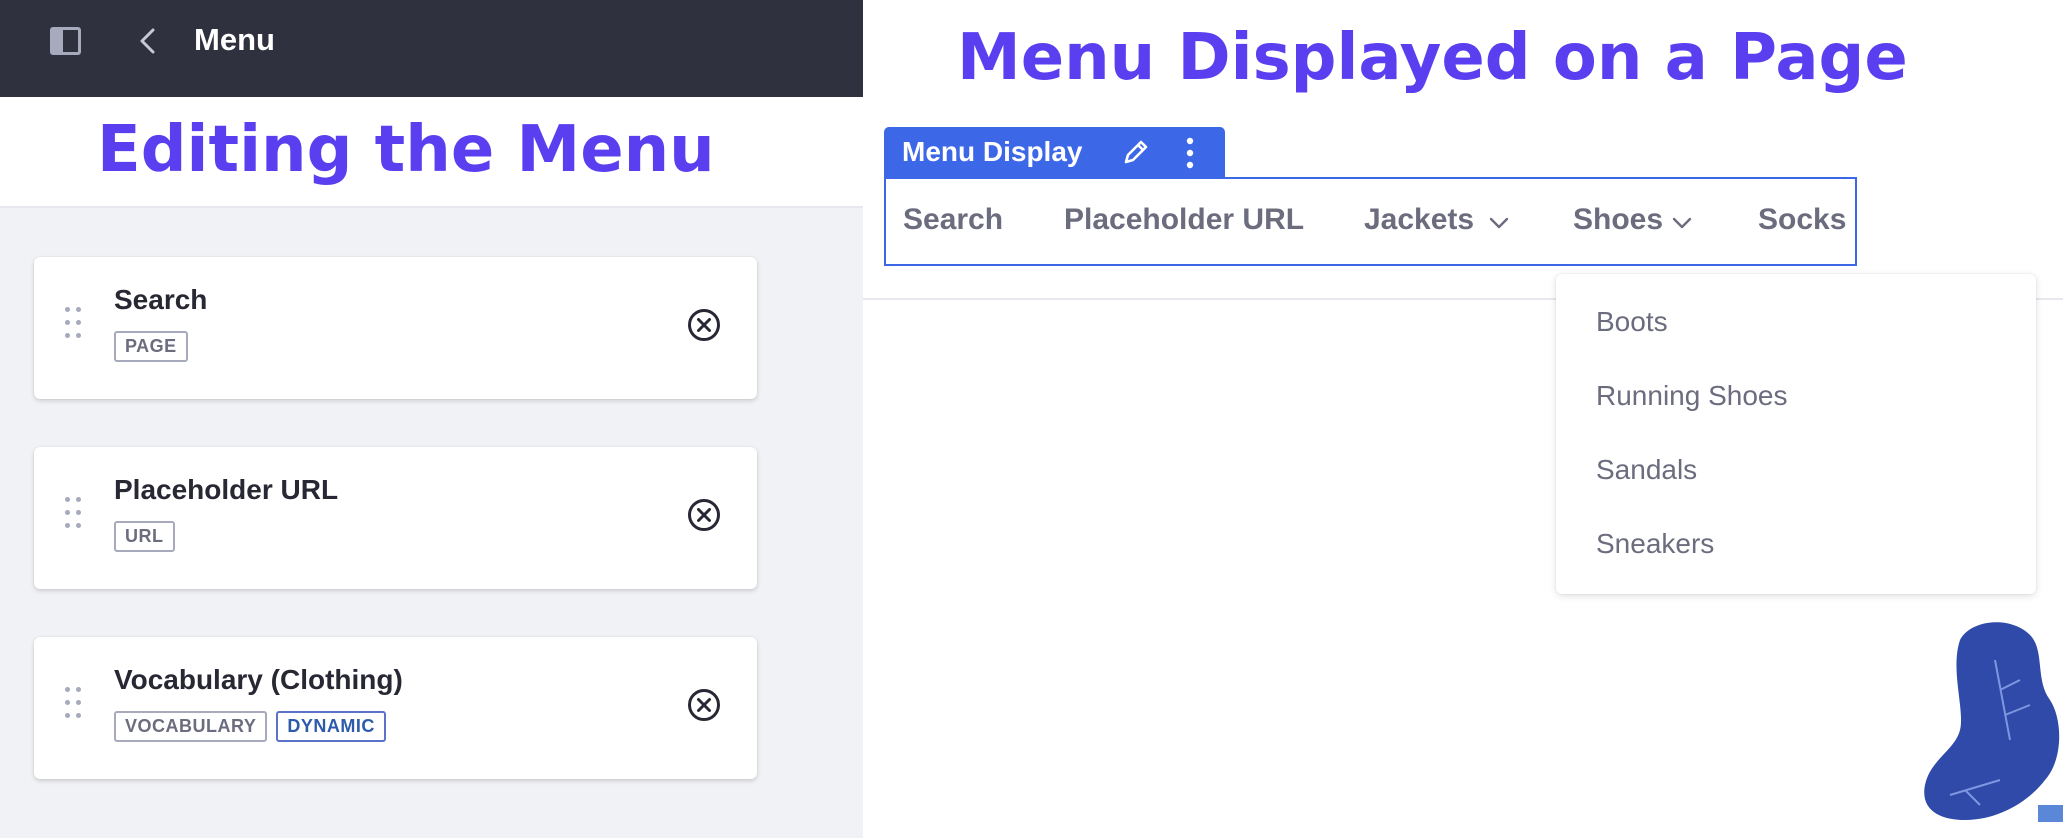 The image size is (2063, 838). Describe the element at coordinates (149, 41) in the screenshot. I see `chevron-left-icon` at that location.